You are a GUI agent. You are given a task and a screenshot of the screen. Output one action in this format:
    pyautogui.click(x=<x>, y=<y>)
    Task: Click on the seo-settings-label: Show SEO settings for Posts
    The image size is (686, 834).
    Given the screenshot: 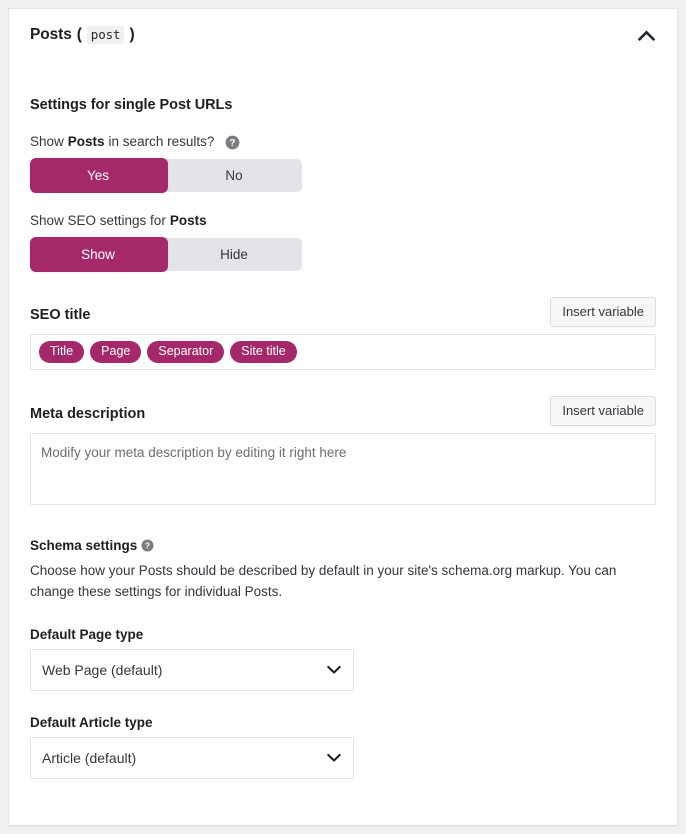 What is the action you would take?
    pyautogui.click(x=343, y=221)
    